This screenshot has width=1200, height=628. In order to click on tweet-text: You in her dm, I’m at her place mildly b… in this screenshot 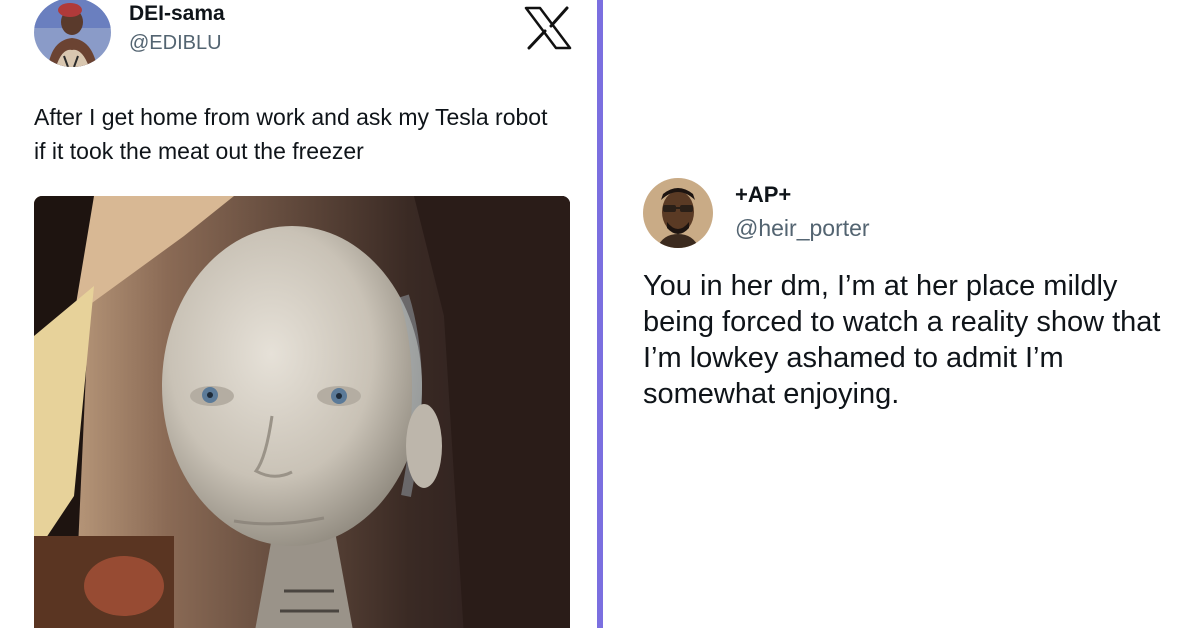, I will do `click(902, 340)`.